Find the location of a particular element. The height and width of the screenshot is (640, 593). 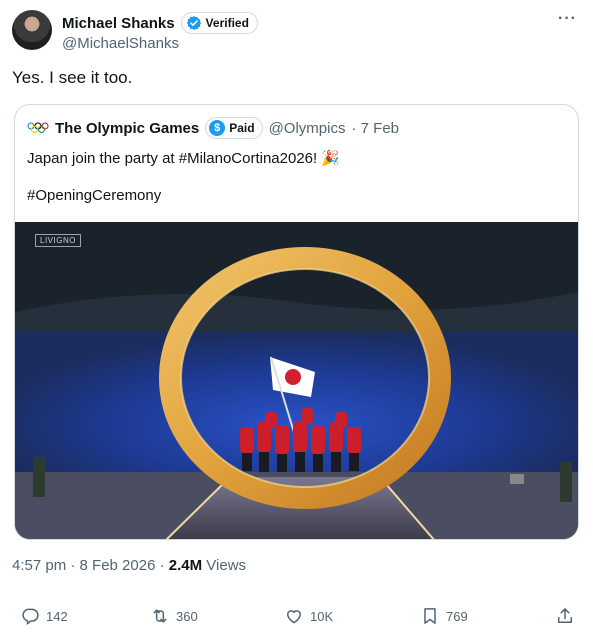

more-options-icon: ··· is located at coordinates (567, 19).